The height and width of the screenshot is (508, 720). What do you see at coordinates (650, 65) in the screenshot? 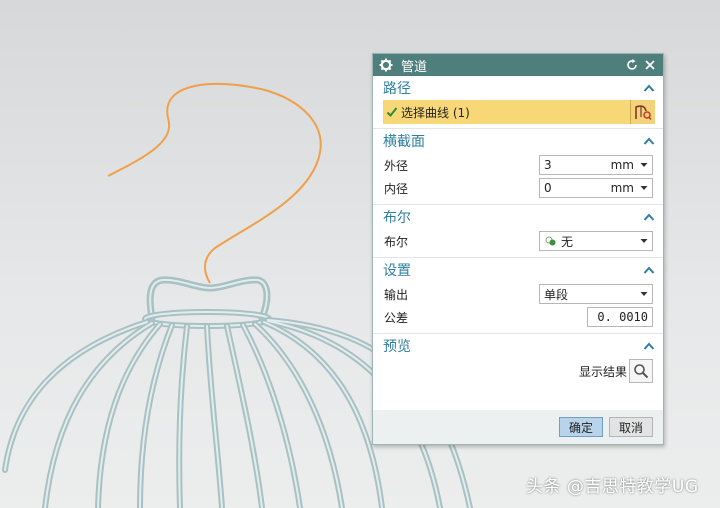
I see `close-icon` at bounding box center [650, 65].